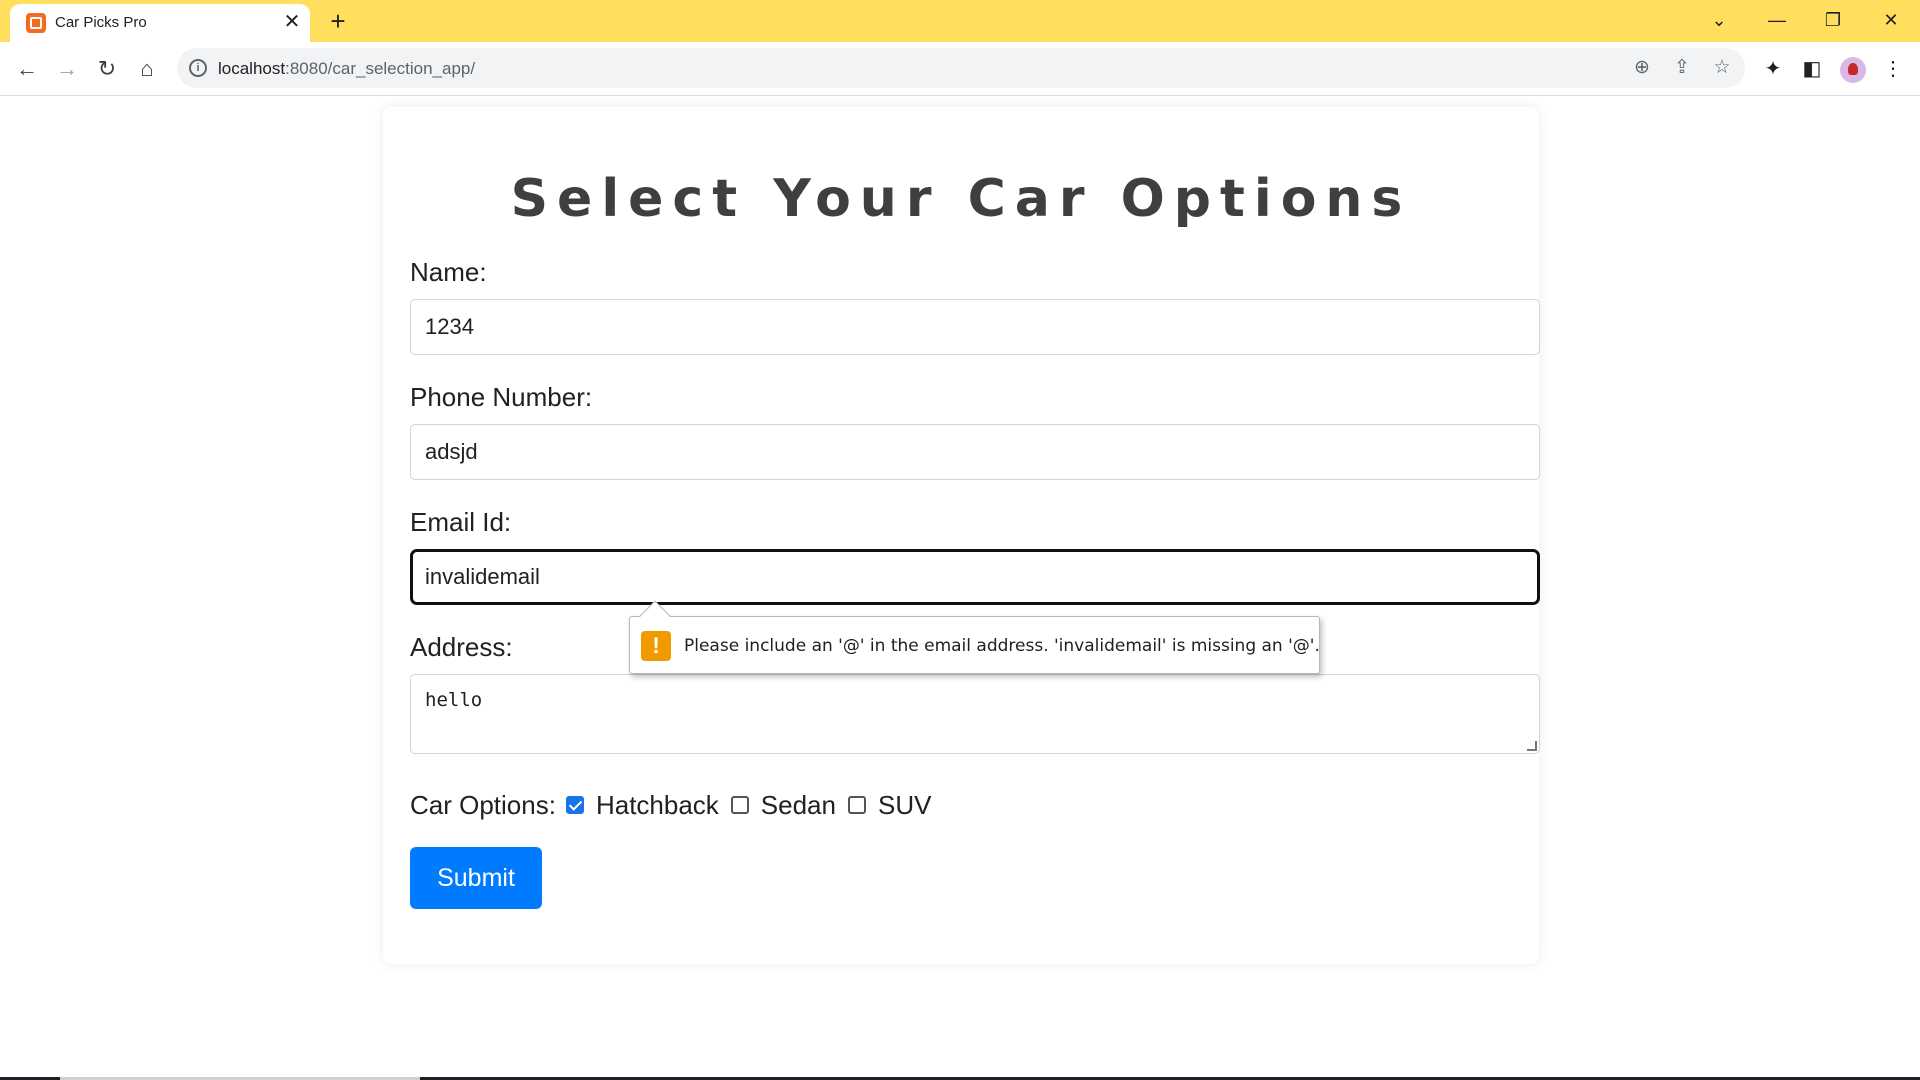 This screenshot has height=1080, width=1920. I want to click on browser-tab: Car Picks Pro ✕, so click(160, 23).